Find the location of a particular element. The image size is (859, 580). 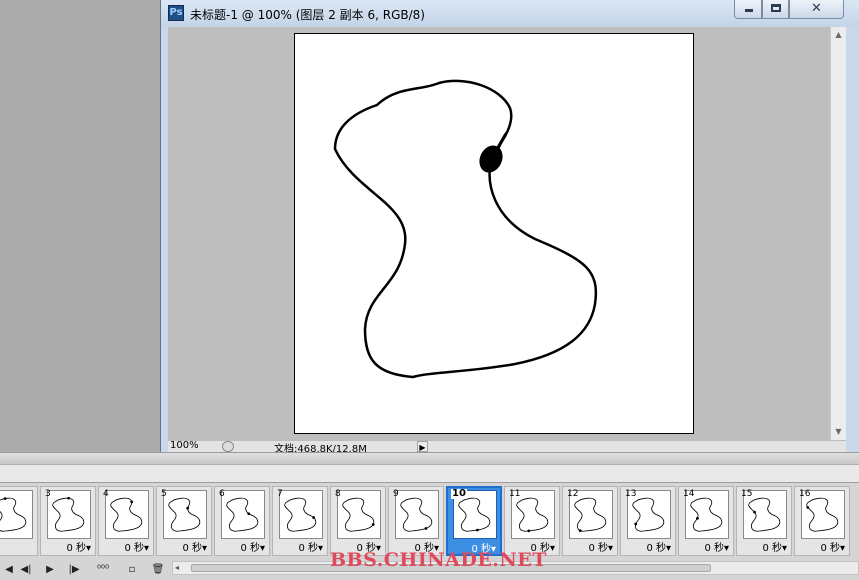

animation-frame: 90 秒▾ is located at coordinates (416, 521).